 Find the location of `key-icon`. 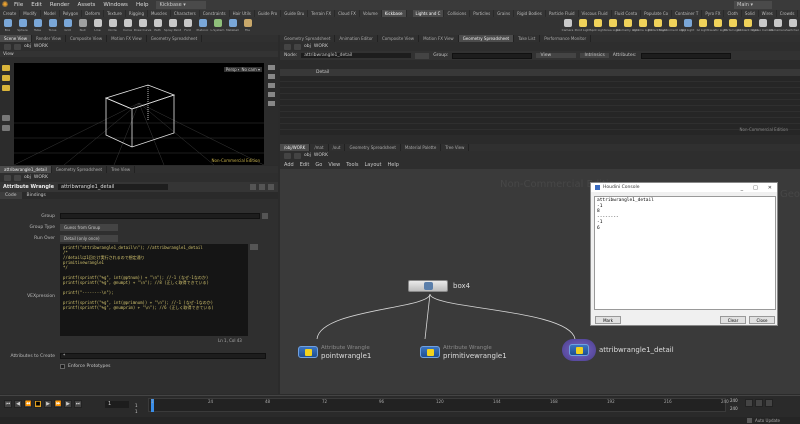

key-icon is located at coordinates (749, 403).